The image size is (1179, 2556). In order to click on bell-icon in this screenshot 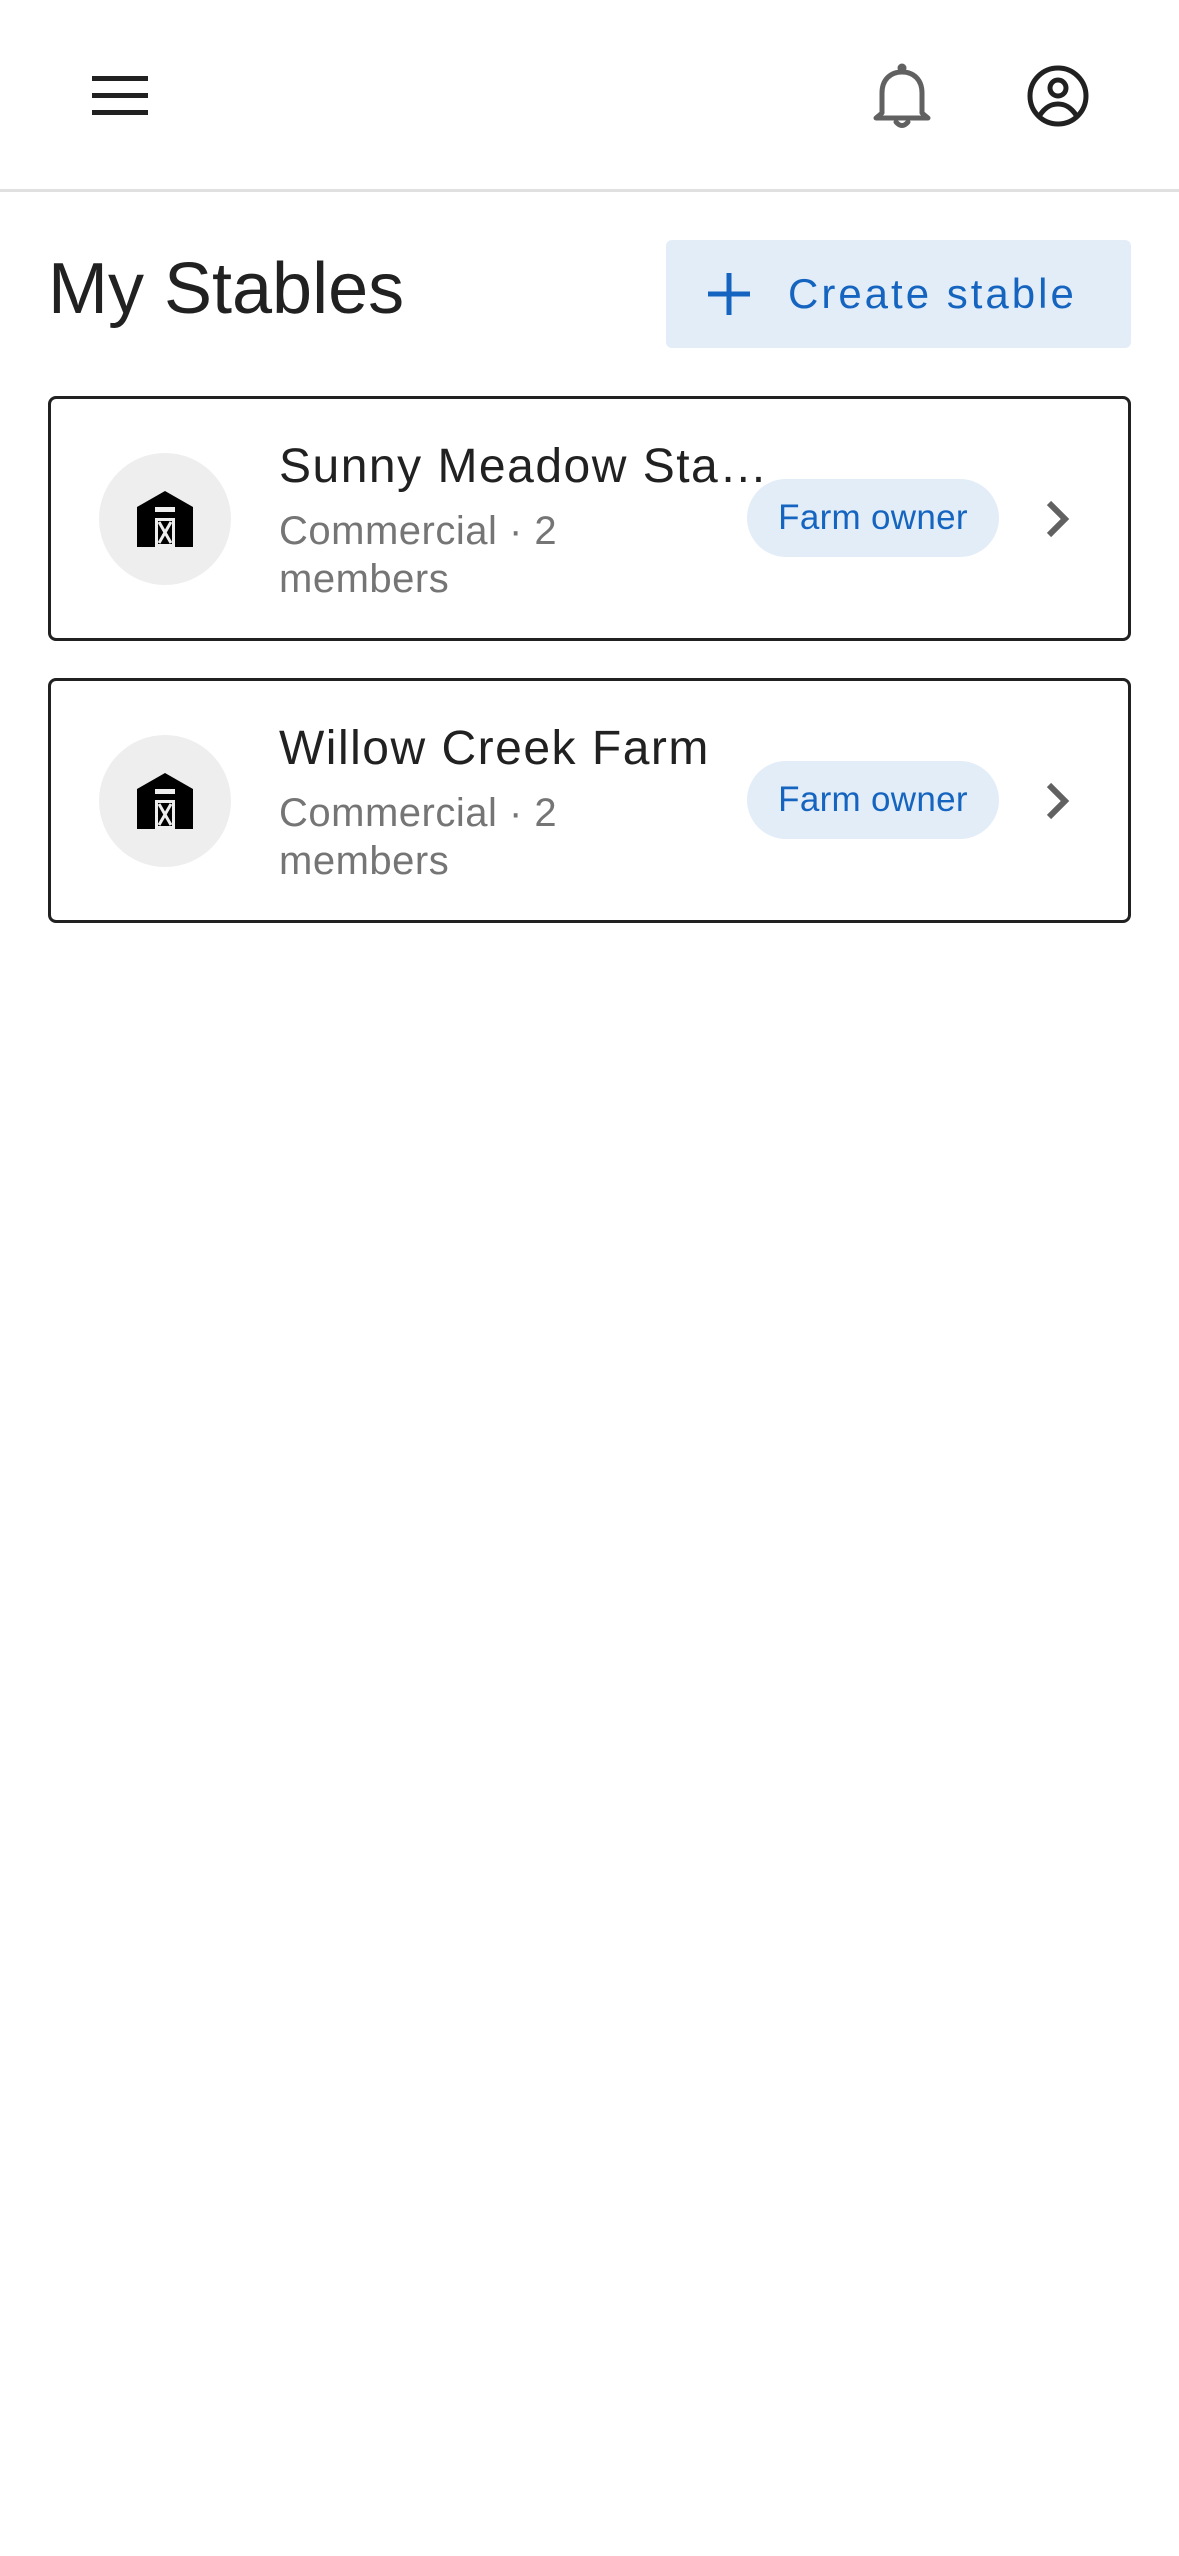, I will do `click(902, 95)`.